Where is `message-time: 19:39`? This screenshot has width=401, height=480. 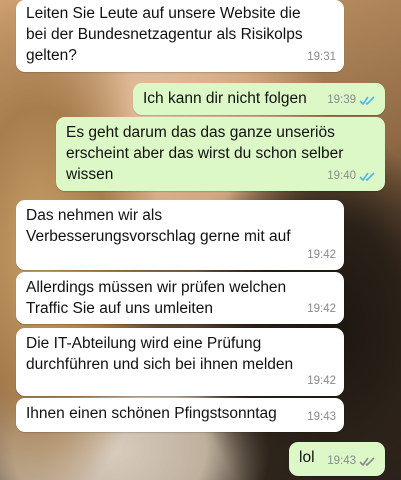
message-time: 19:39 is located at coordinates (341, 100).